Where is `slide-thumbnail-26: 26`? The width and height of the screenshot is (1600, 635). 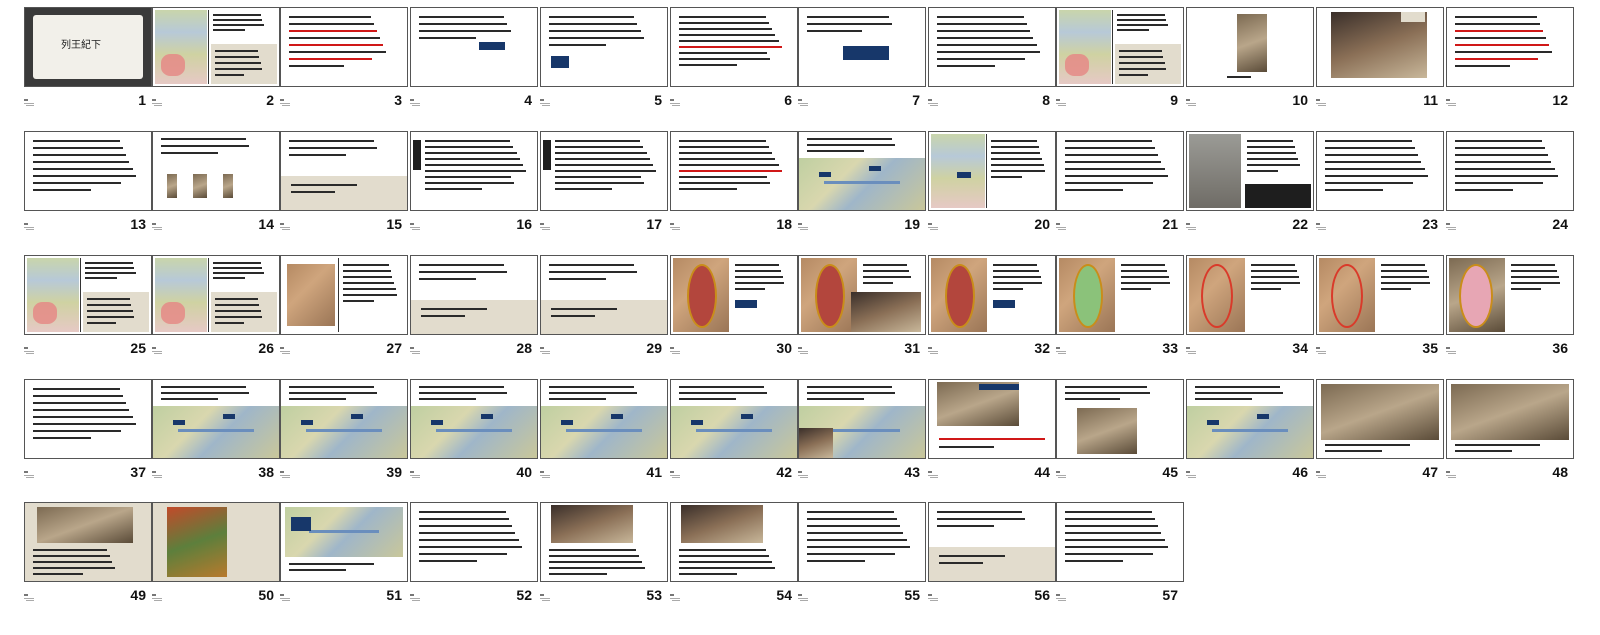 slide-thumbnail-26: 26 is located at coordinates (216, 306).